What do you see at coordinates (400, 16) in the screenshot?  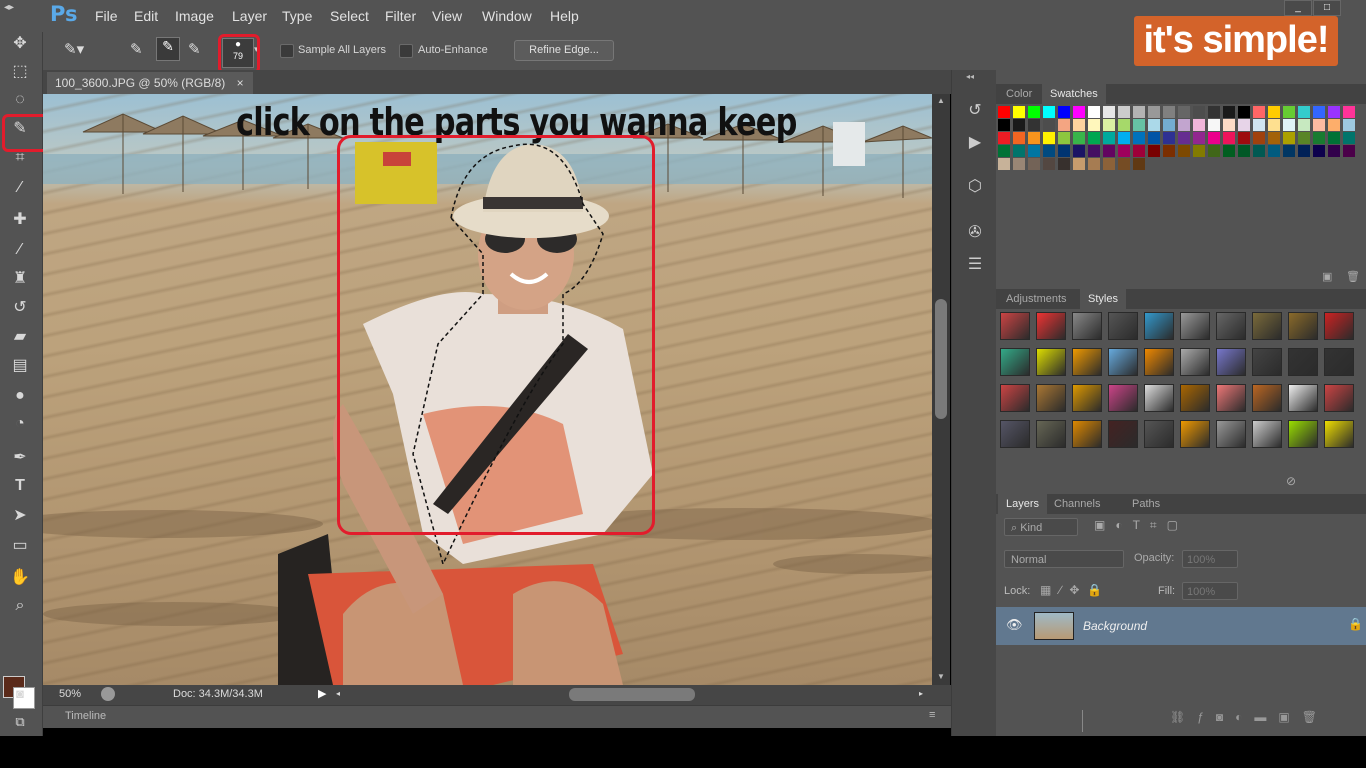 I see `menu-filter: Filter` at bounding box center [400, 16].